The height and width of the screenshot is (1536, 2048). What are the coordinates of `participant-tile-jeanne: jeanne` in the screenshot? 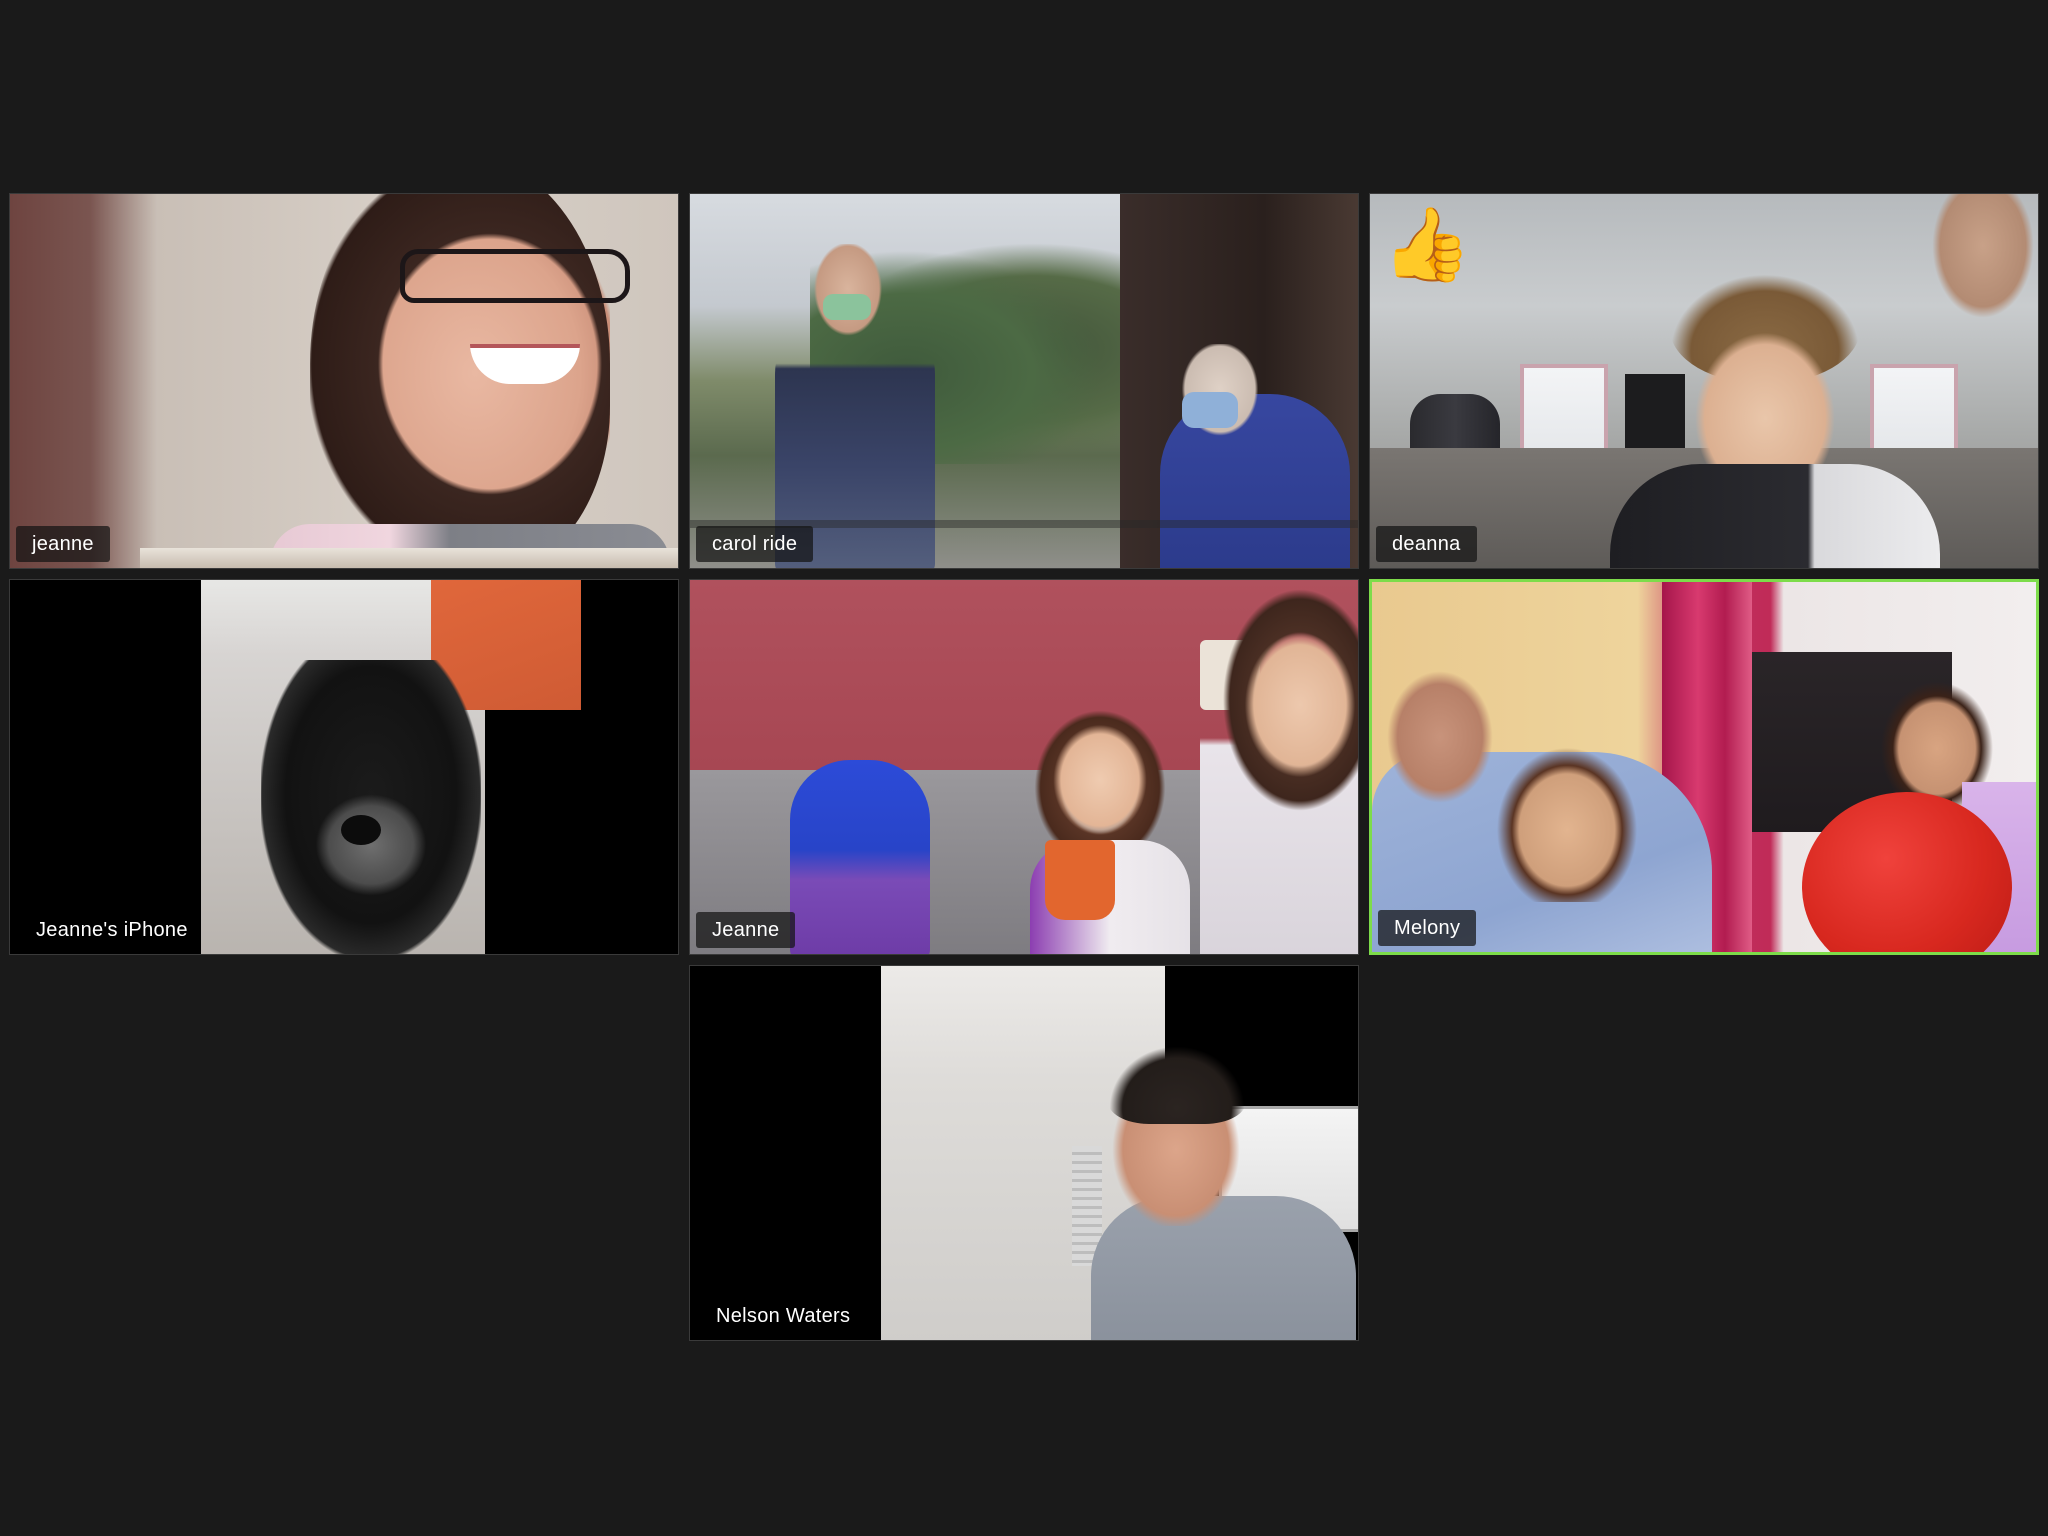 It's located at (344, 381).